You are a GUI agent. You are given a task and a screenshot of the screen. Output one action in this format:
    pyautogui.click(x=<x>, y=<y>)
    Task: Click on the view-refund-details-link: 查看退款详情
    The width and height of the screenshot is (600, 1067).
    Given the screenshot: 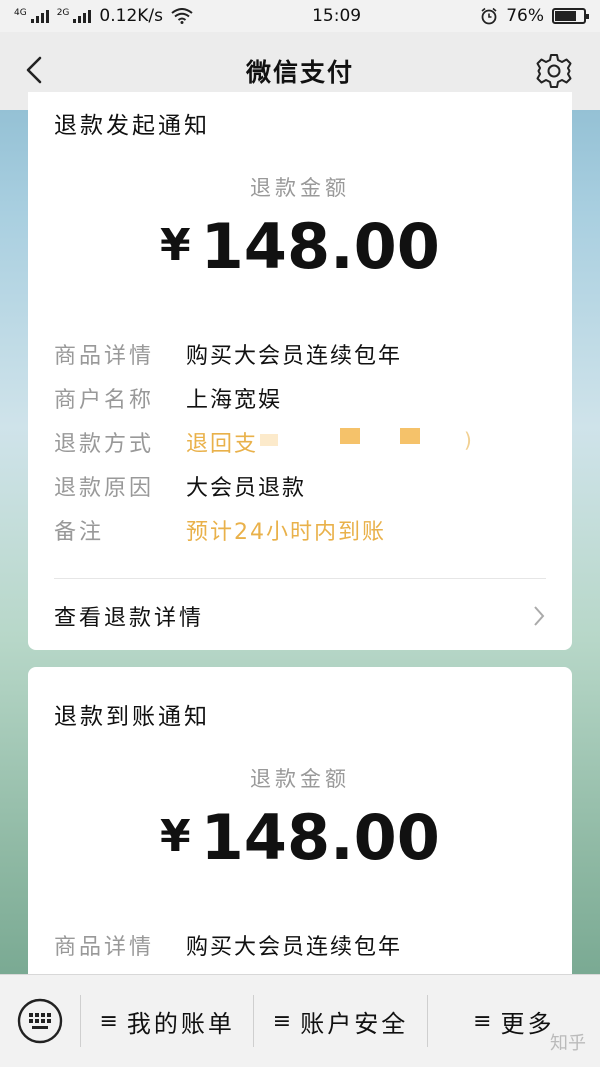 What is the action you would take?
    pyautogui.click(x=300, y=616)
    